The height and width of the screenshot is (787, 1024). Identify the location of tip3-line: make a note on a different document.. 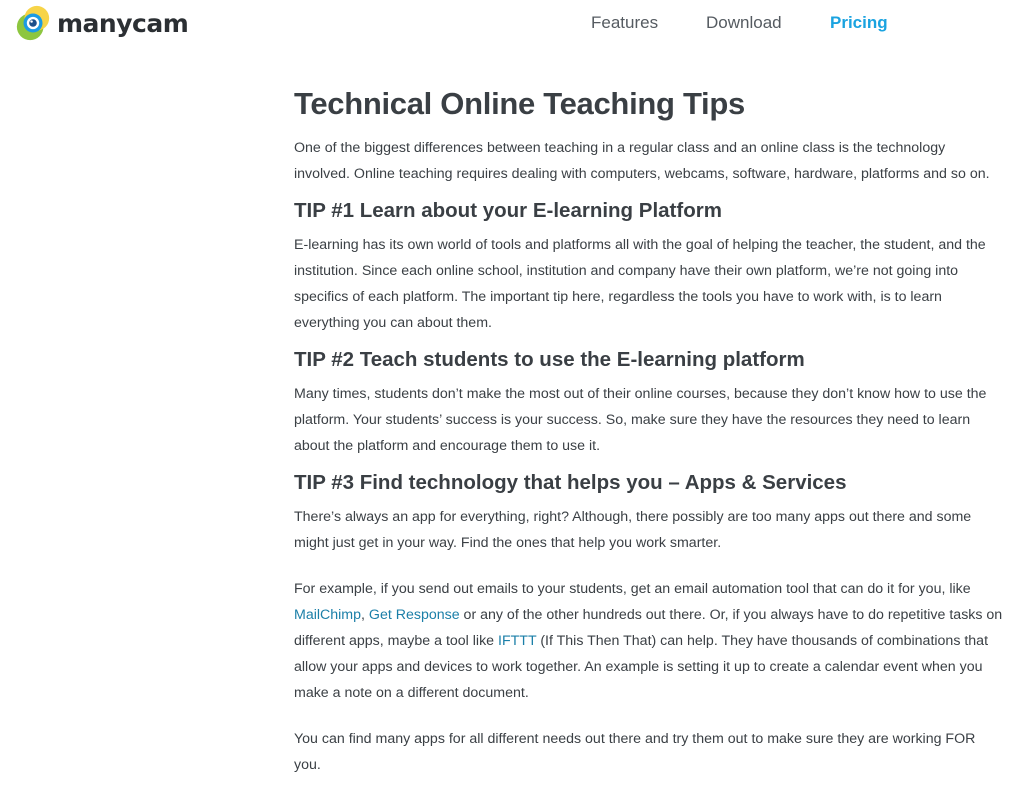
(411, 693).